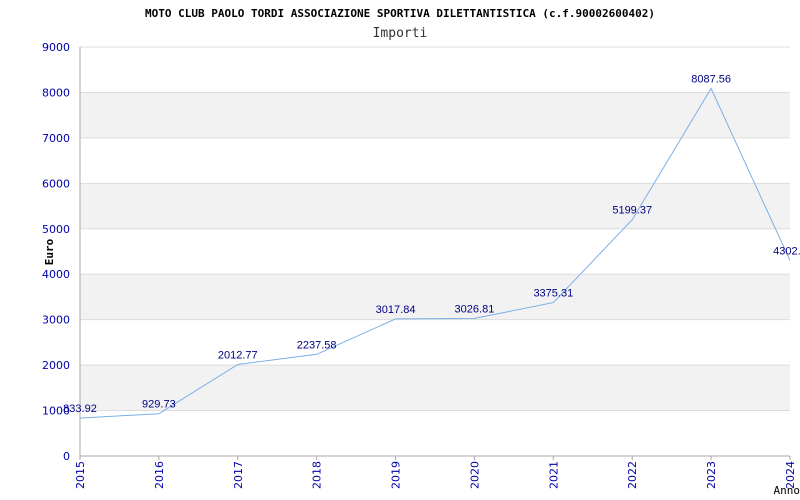  Describe the element at coordinates (787, 490) in the screenshot. I see `x-axis-title: Anno` at that location.